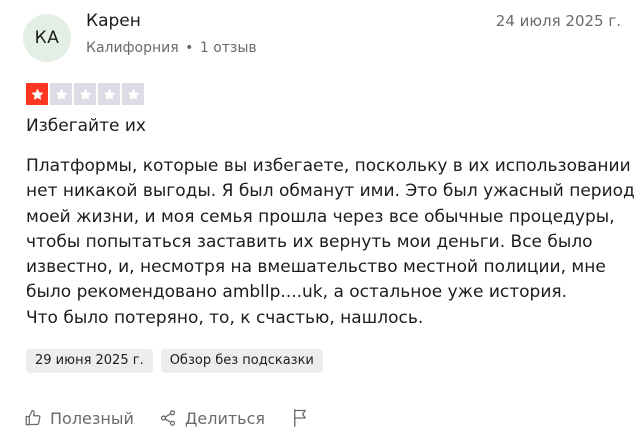 This screenshot has width=639, height=443. I want to click on author-location: Калифорния, so click(132, 48).